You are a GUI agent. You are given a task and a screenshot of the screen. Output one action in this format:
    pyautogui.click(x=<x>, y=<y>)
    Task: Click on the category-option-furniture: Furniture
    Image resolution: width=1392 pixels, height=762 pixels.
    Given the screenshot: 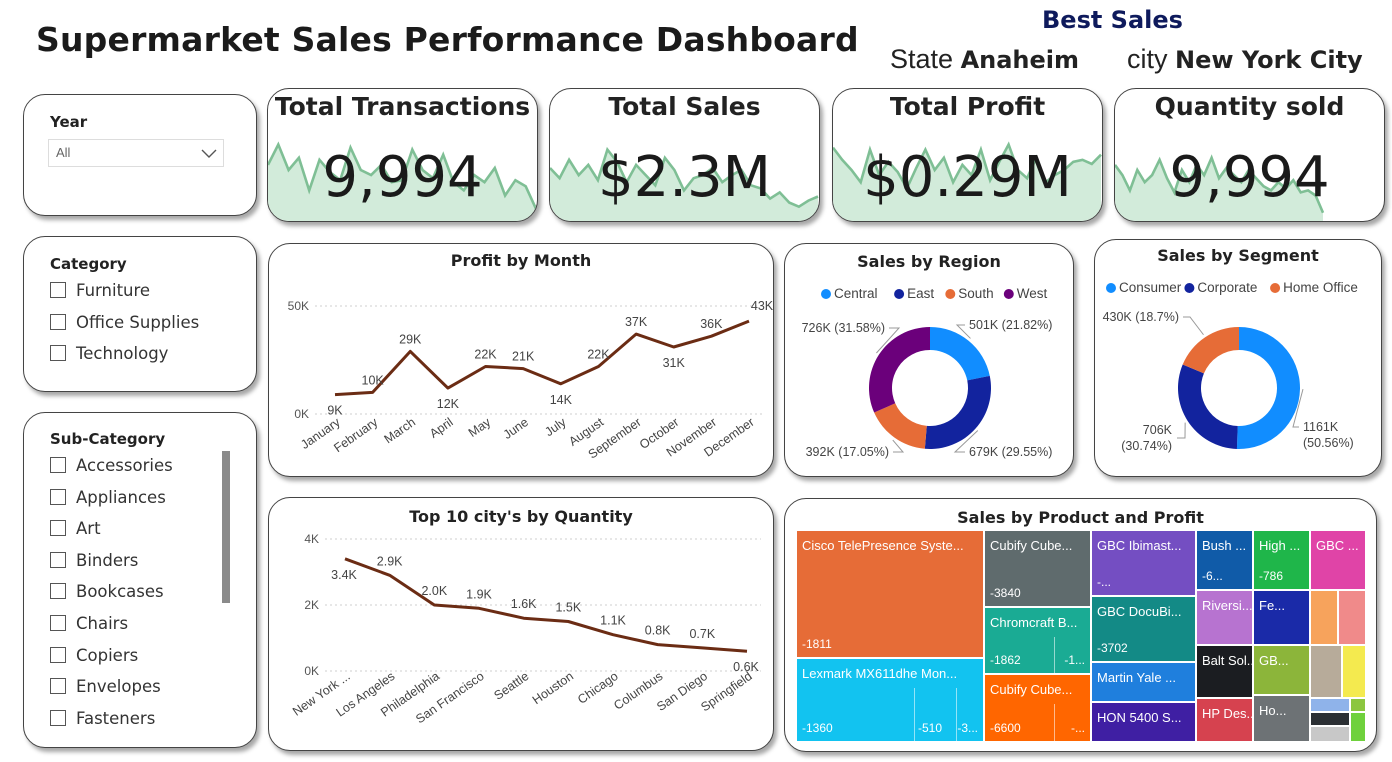 What is the action you would take?
    pyautogui.click(x=100, y=290)
    